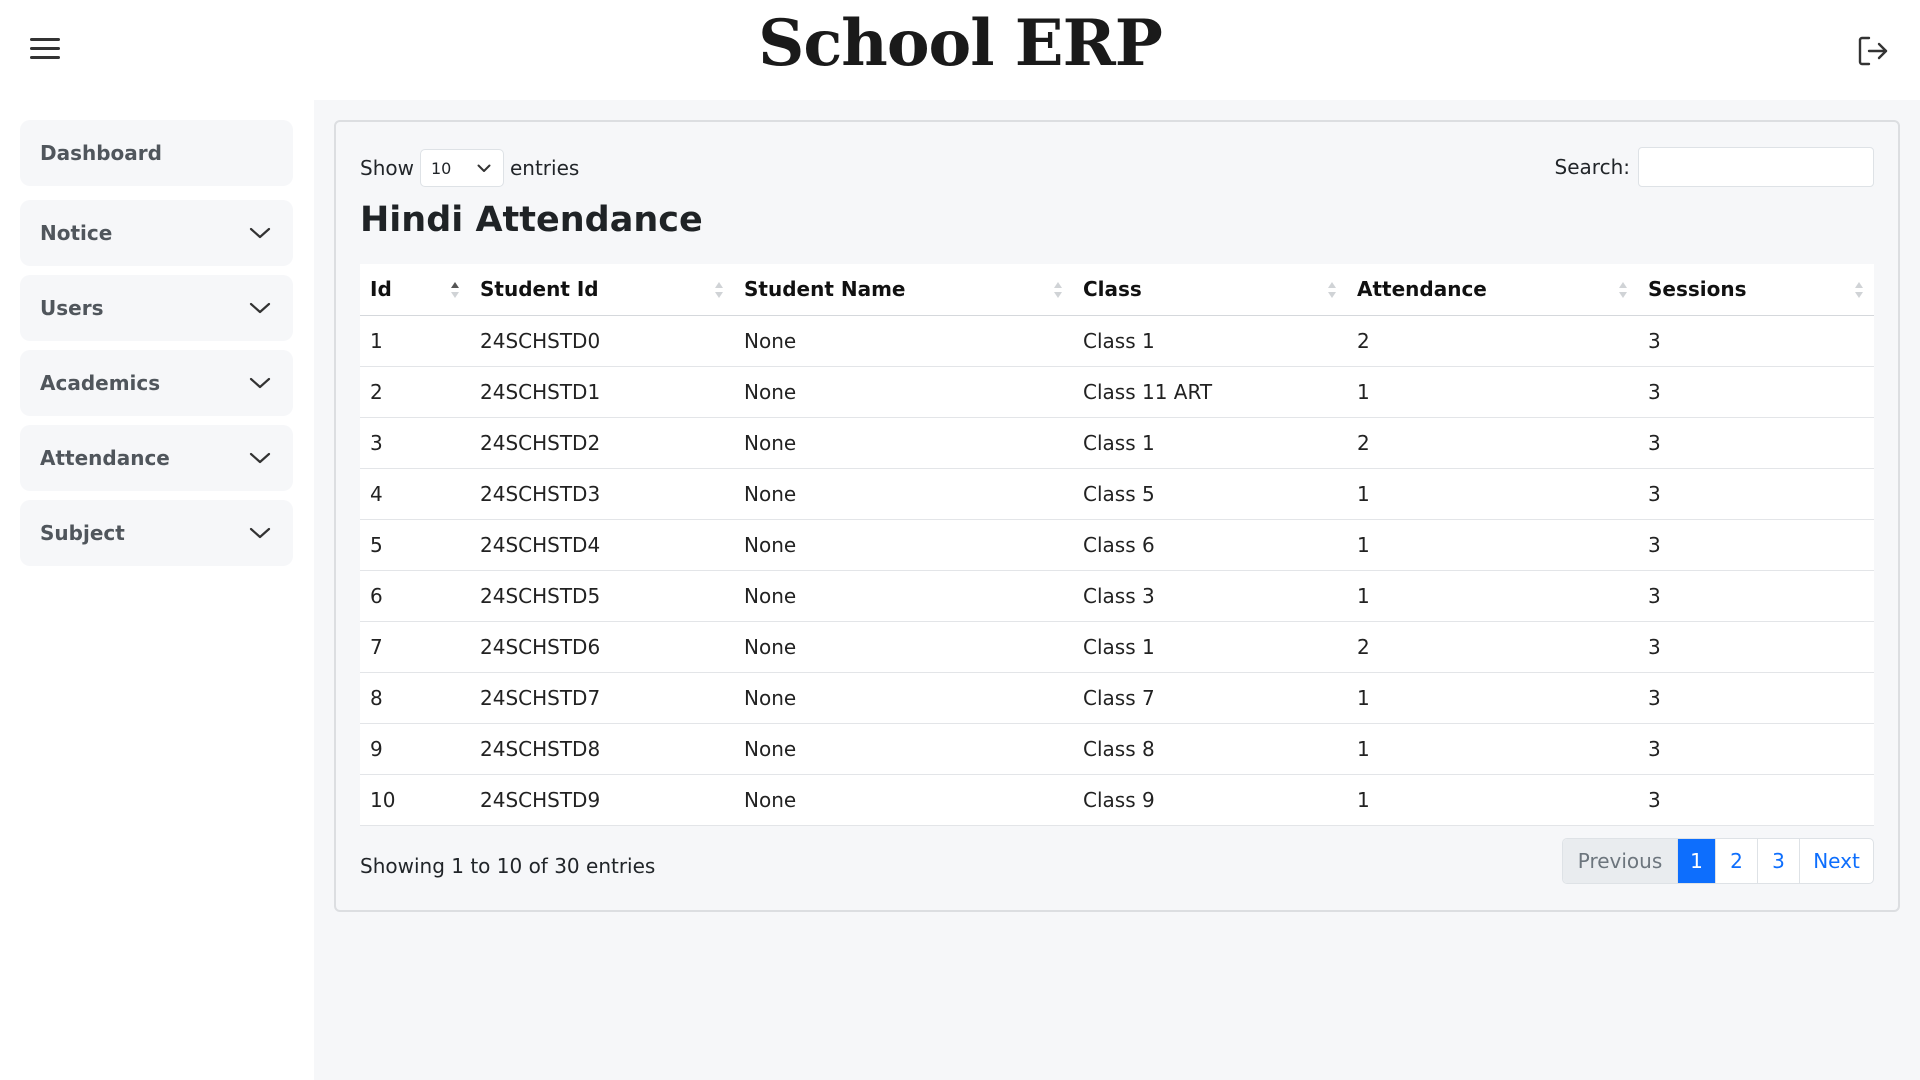 Image resolution: width=1920 pixels, height=1080 pixels. Describe the element at coordinates (381, 289) in the screenshot. I see `column-header-label: Id` at that location.